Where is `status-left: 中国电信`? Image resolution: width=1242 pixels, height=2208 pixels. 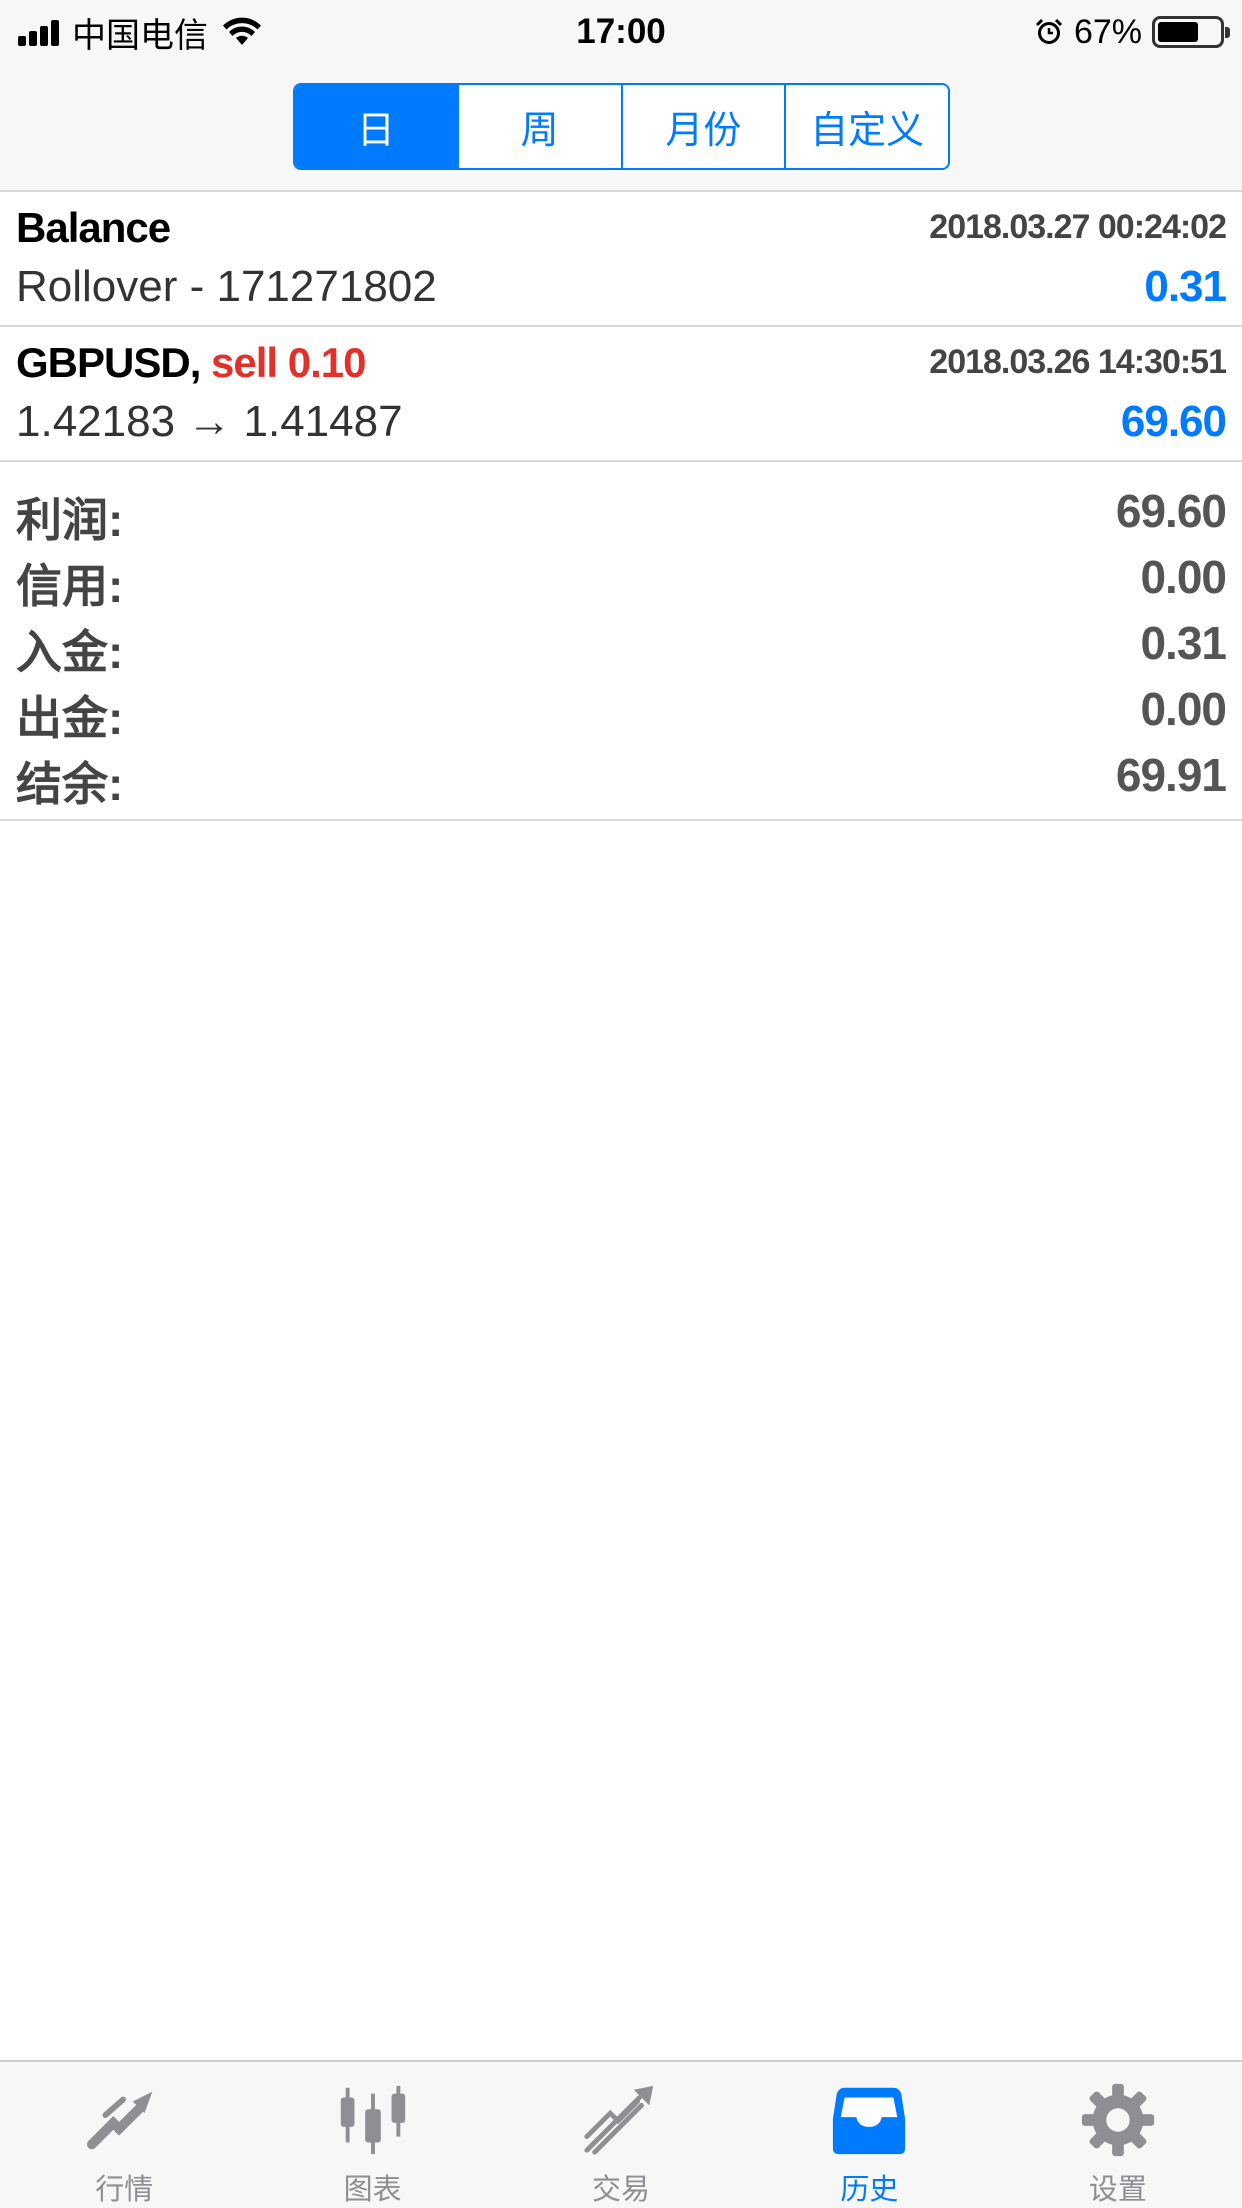 status-left: 中国电信 is located at coordinates (140, 32).